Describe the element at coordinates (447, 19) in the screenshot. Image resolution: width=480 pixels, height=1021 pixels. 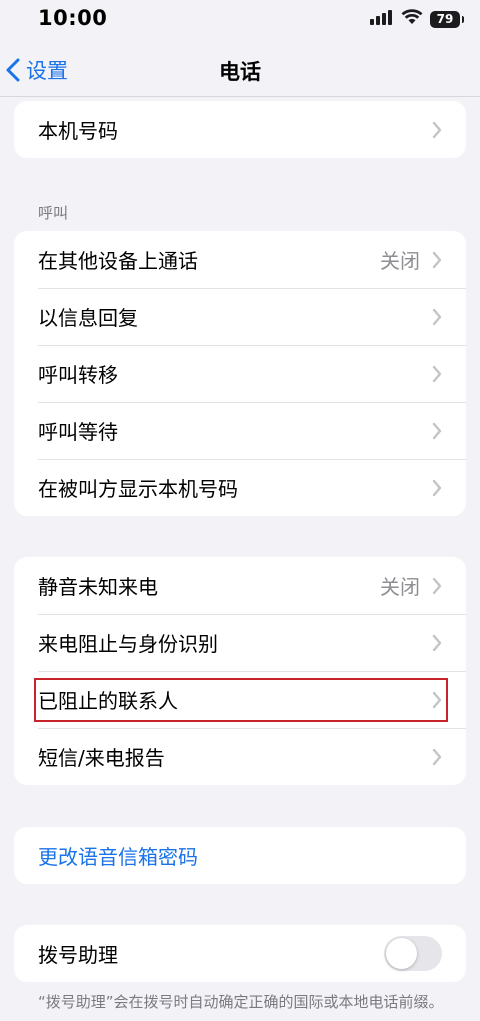
I see `battery-icon: 79` at that location.